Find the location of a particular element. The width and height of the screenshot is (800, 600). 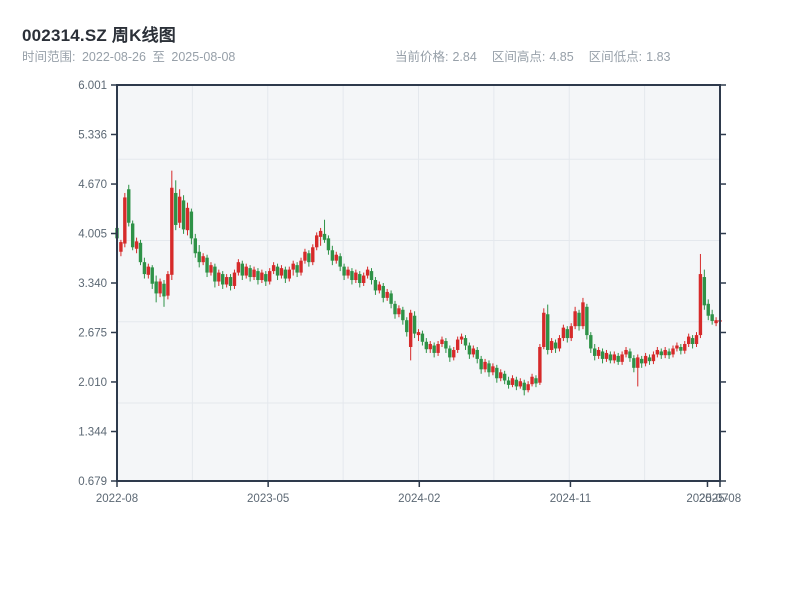

date-range-start: 2022-08-26 is located at coordinates (113, 57).